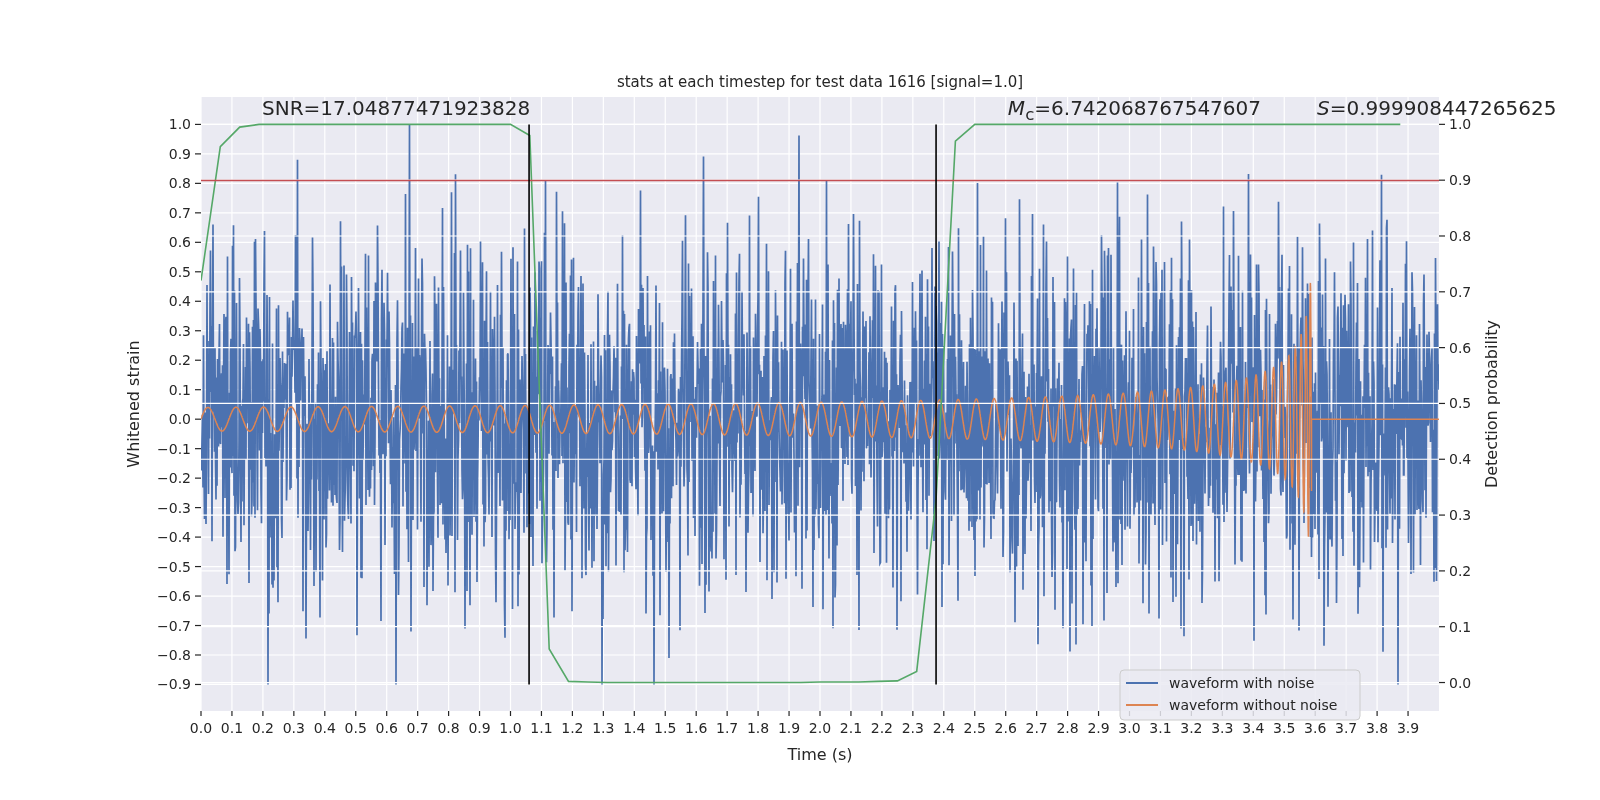 Image resolution: width=1600 pixels, height=800 pixels. What do you see at coordinates (1242, 683) in the screenshot?
I see `legend-label: waveform with noise` at bounding box center [1242, 683].